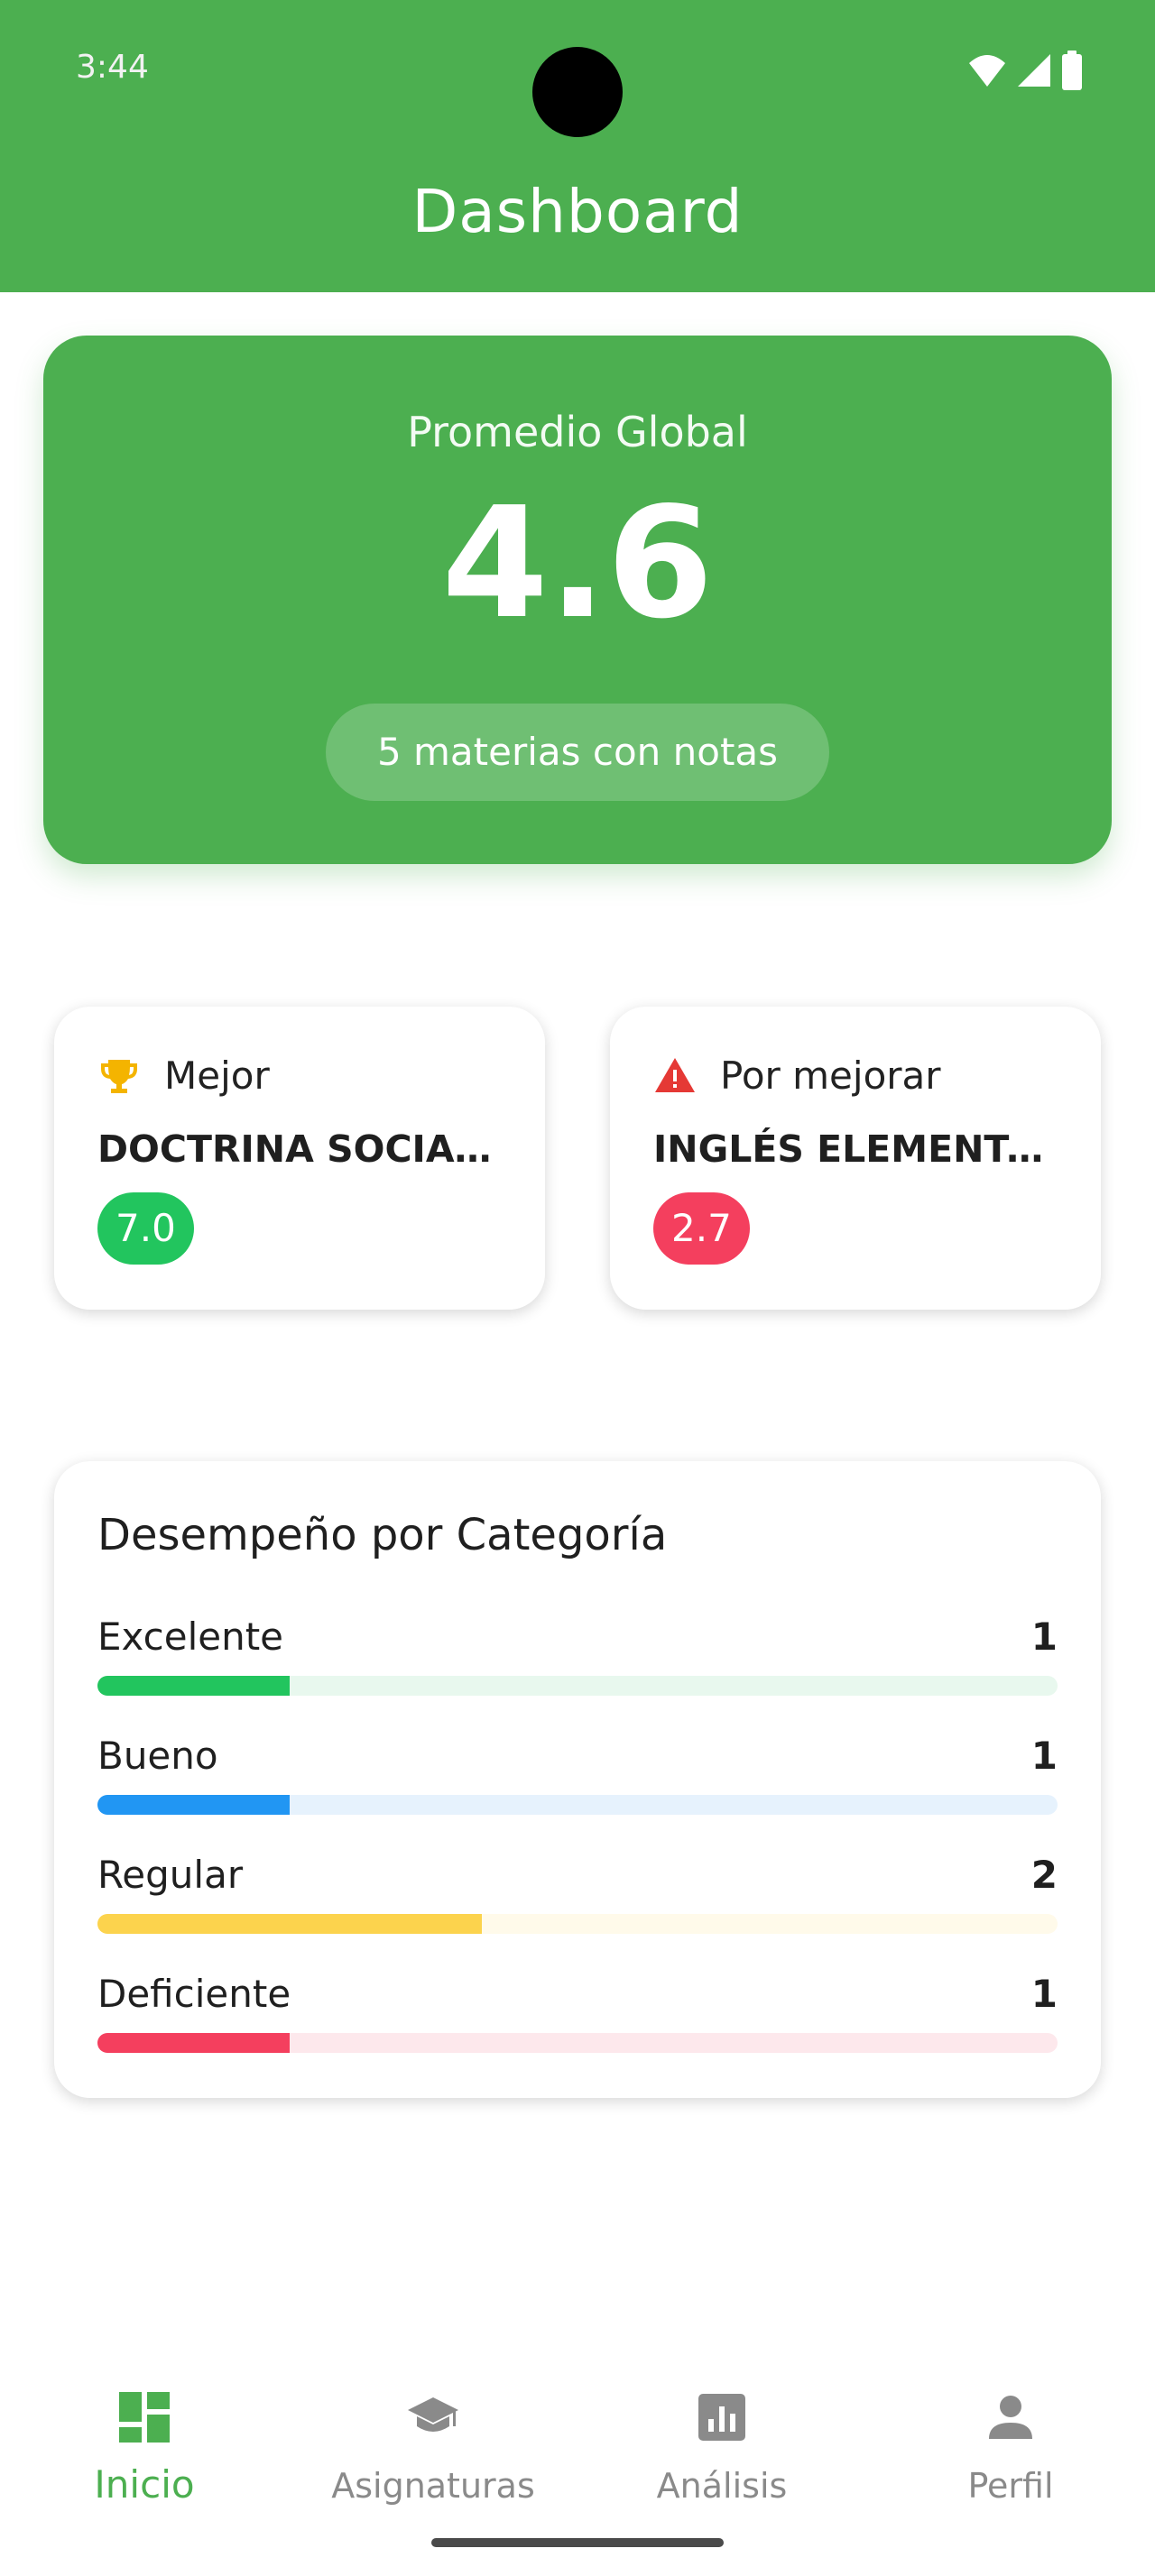  I want to click on status-icons, so click(1025, 70).